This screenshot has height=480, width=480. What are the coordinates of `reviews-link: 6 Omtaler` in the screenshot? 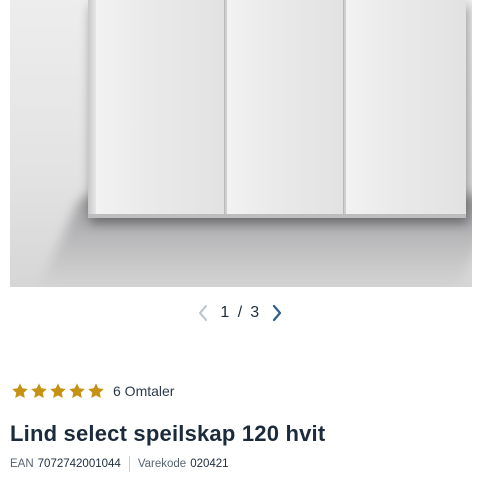 It's located at (143, 391).